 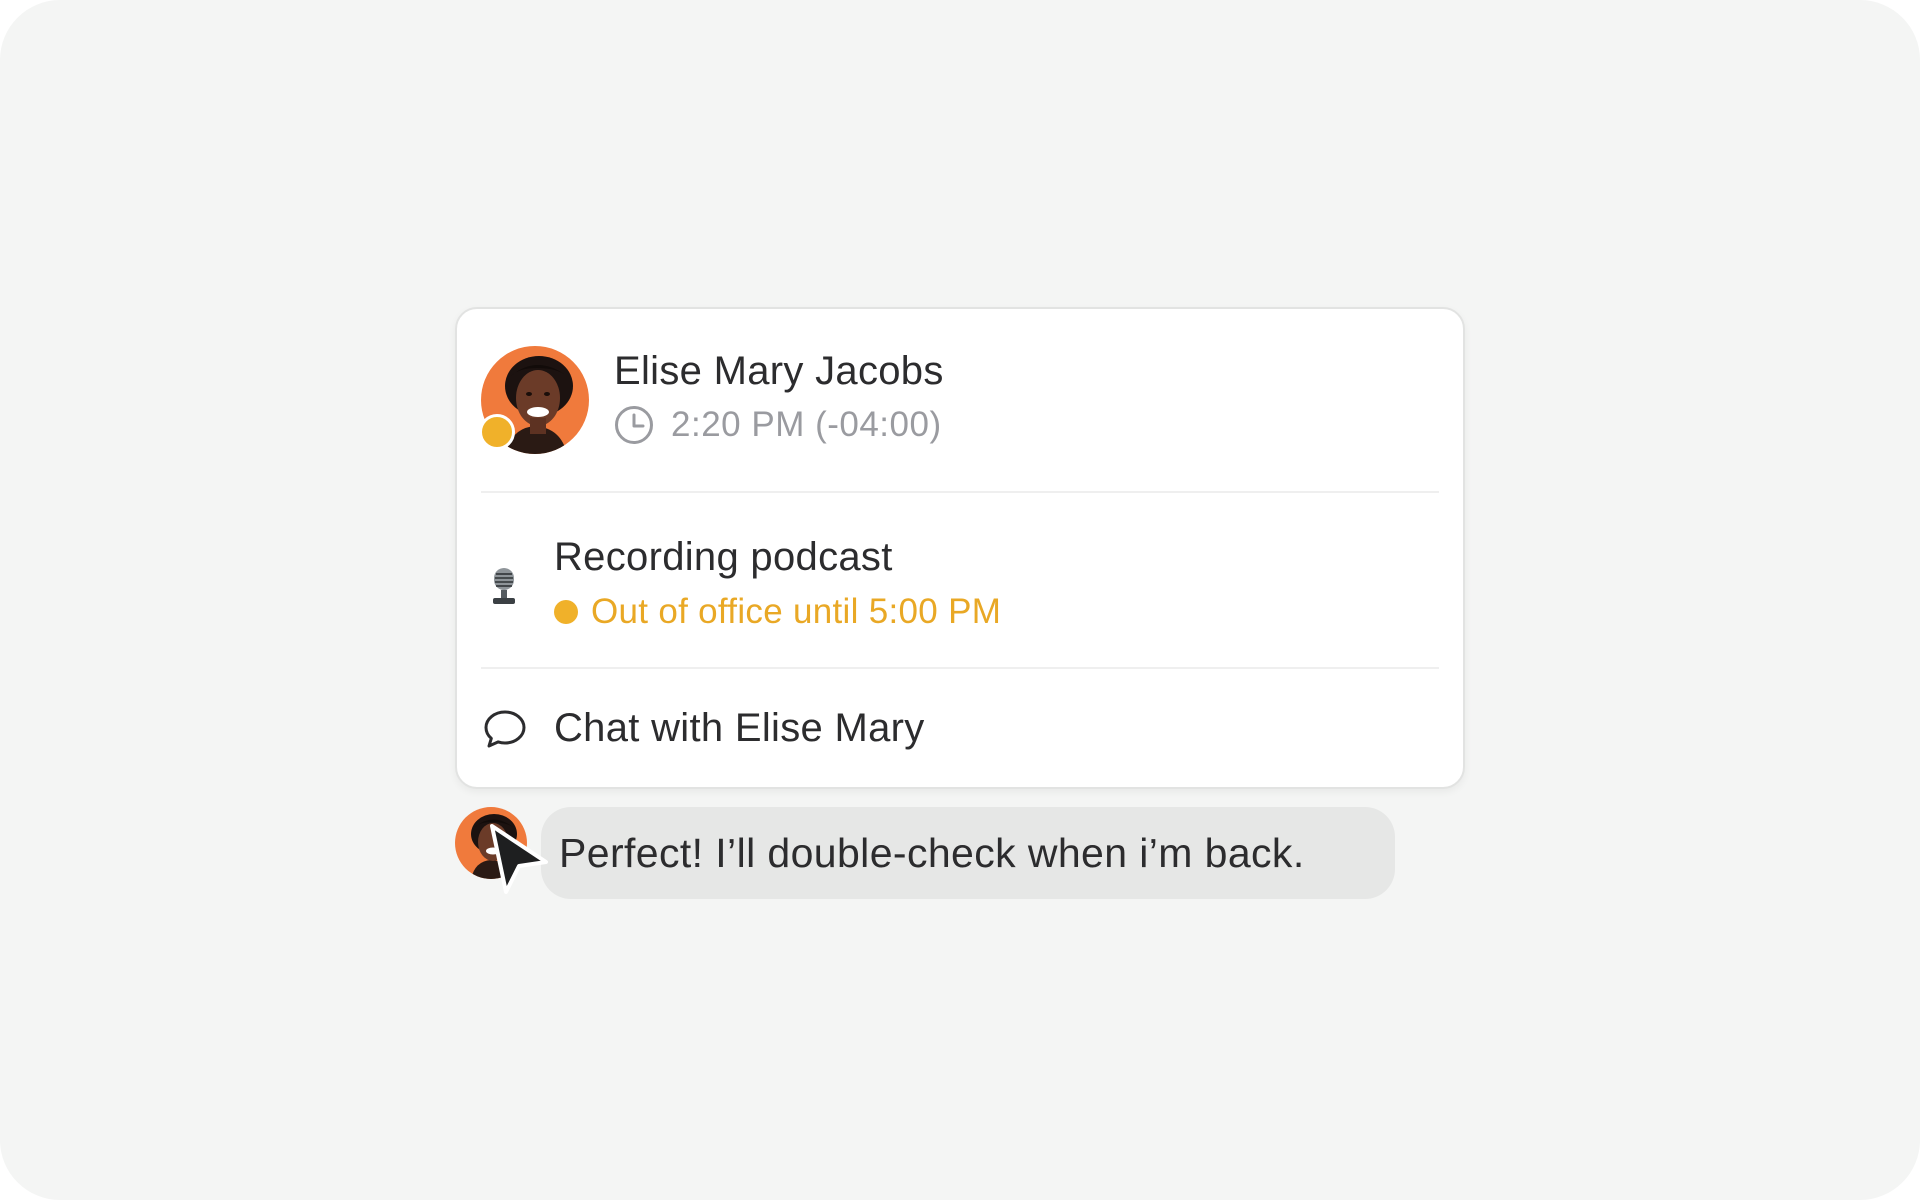 I want to click on studio-microphone-icon, so click(x=504, y=586).